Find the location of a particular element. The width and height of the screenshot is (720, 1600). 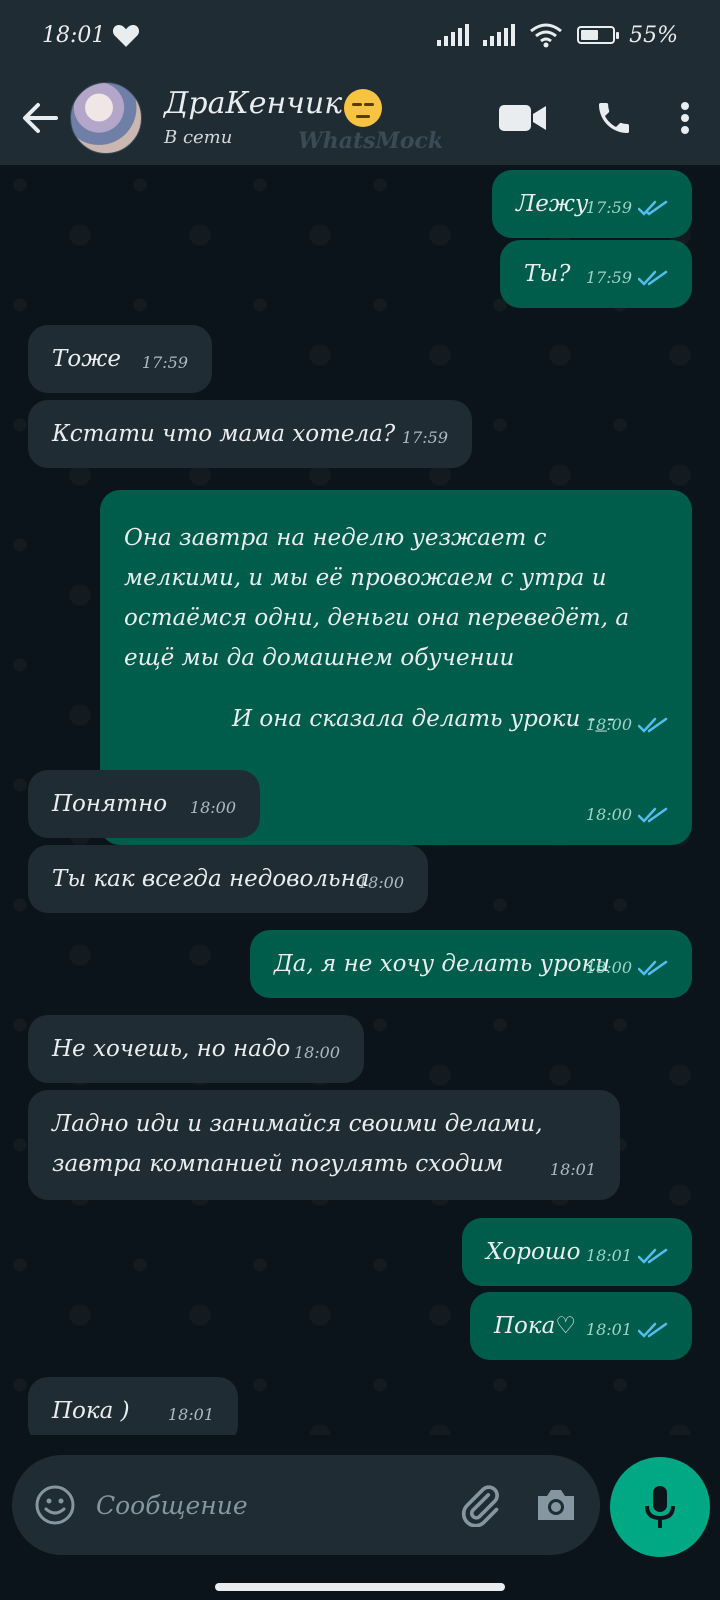

message-bubble-out: И она сказала делать уроки -_- 18:00 is located at coordinates (450, 720).